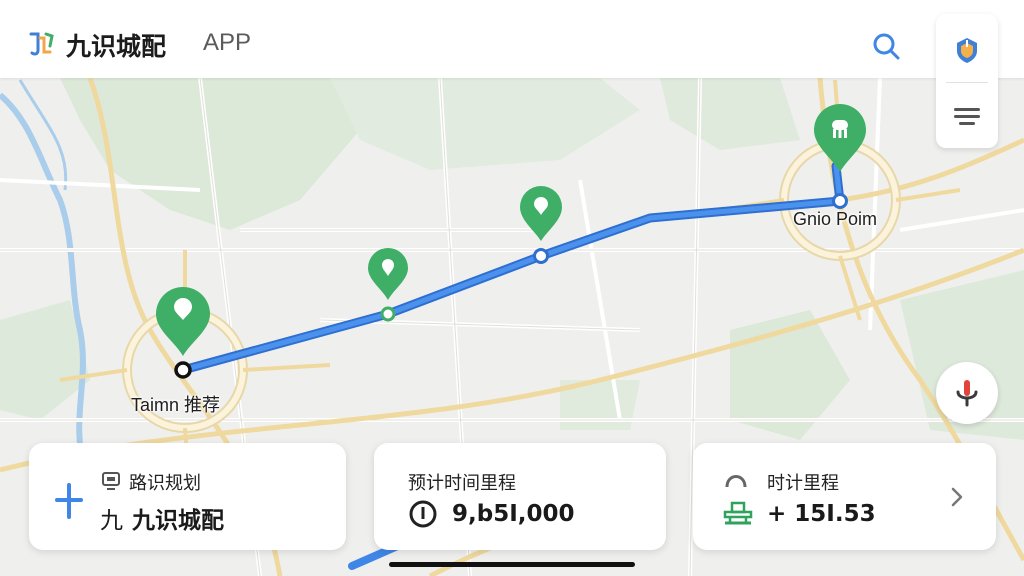 The image size is (1024, 576). Describe the element at coordinates (69, 501) in the screenshot. I see `plus-icon` at that location.